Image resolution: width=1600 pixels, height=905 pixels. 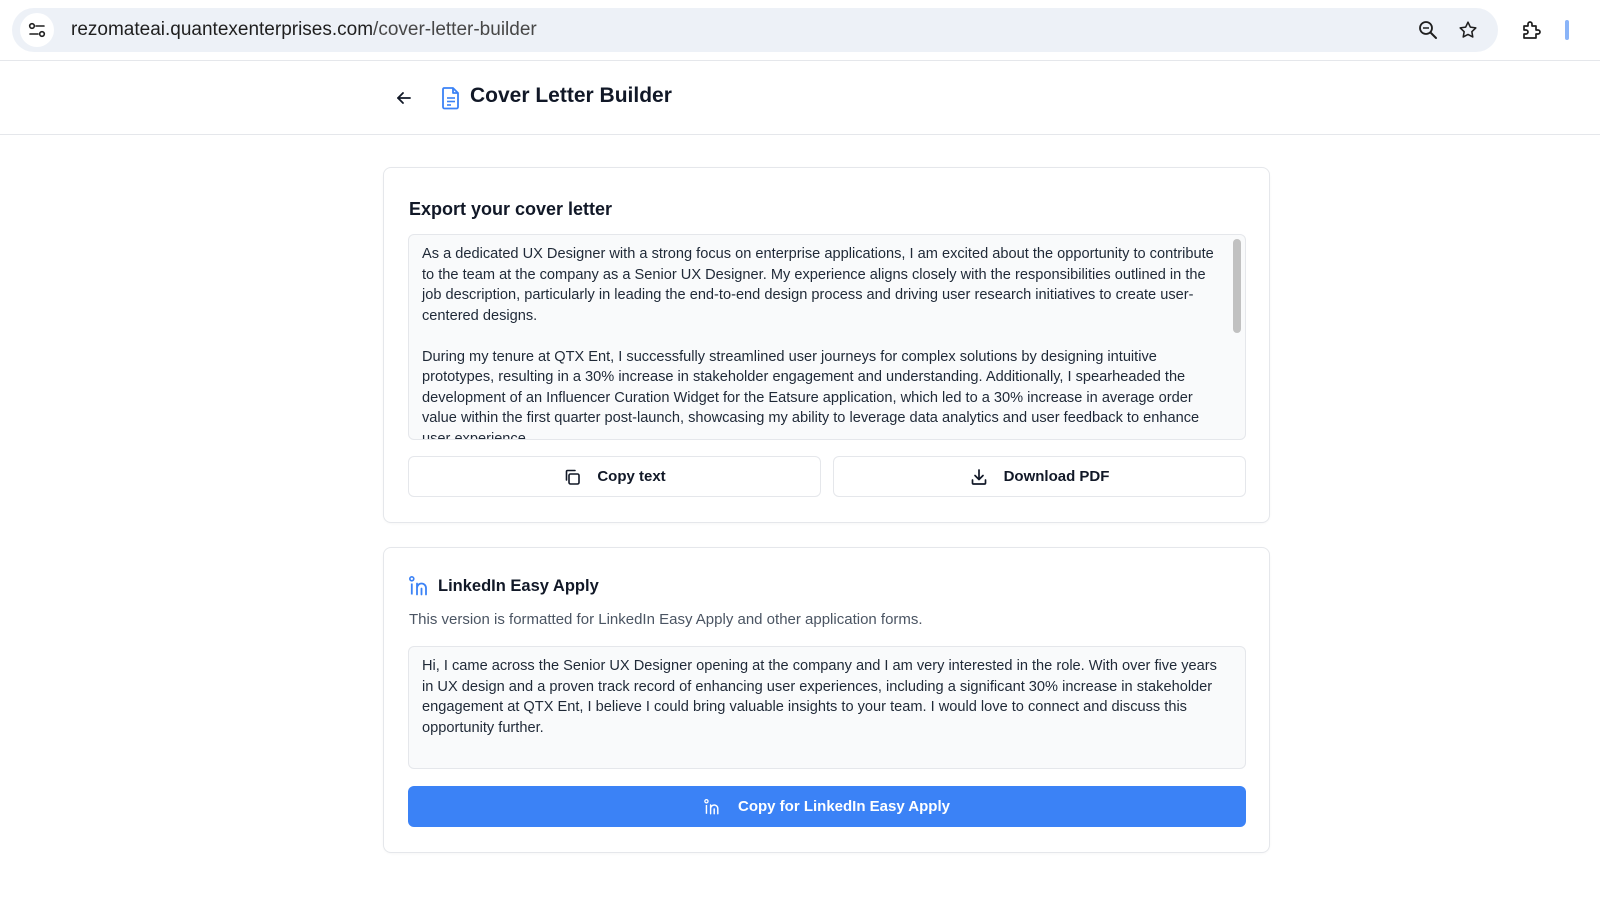 I want to click on tune-icon, so click(x=37, y=30).